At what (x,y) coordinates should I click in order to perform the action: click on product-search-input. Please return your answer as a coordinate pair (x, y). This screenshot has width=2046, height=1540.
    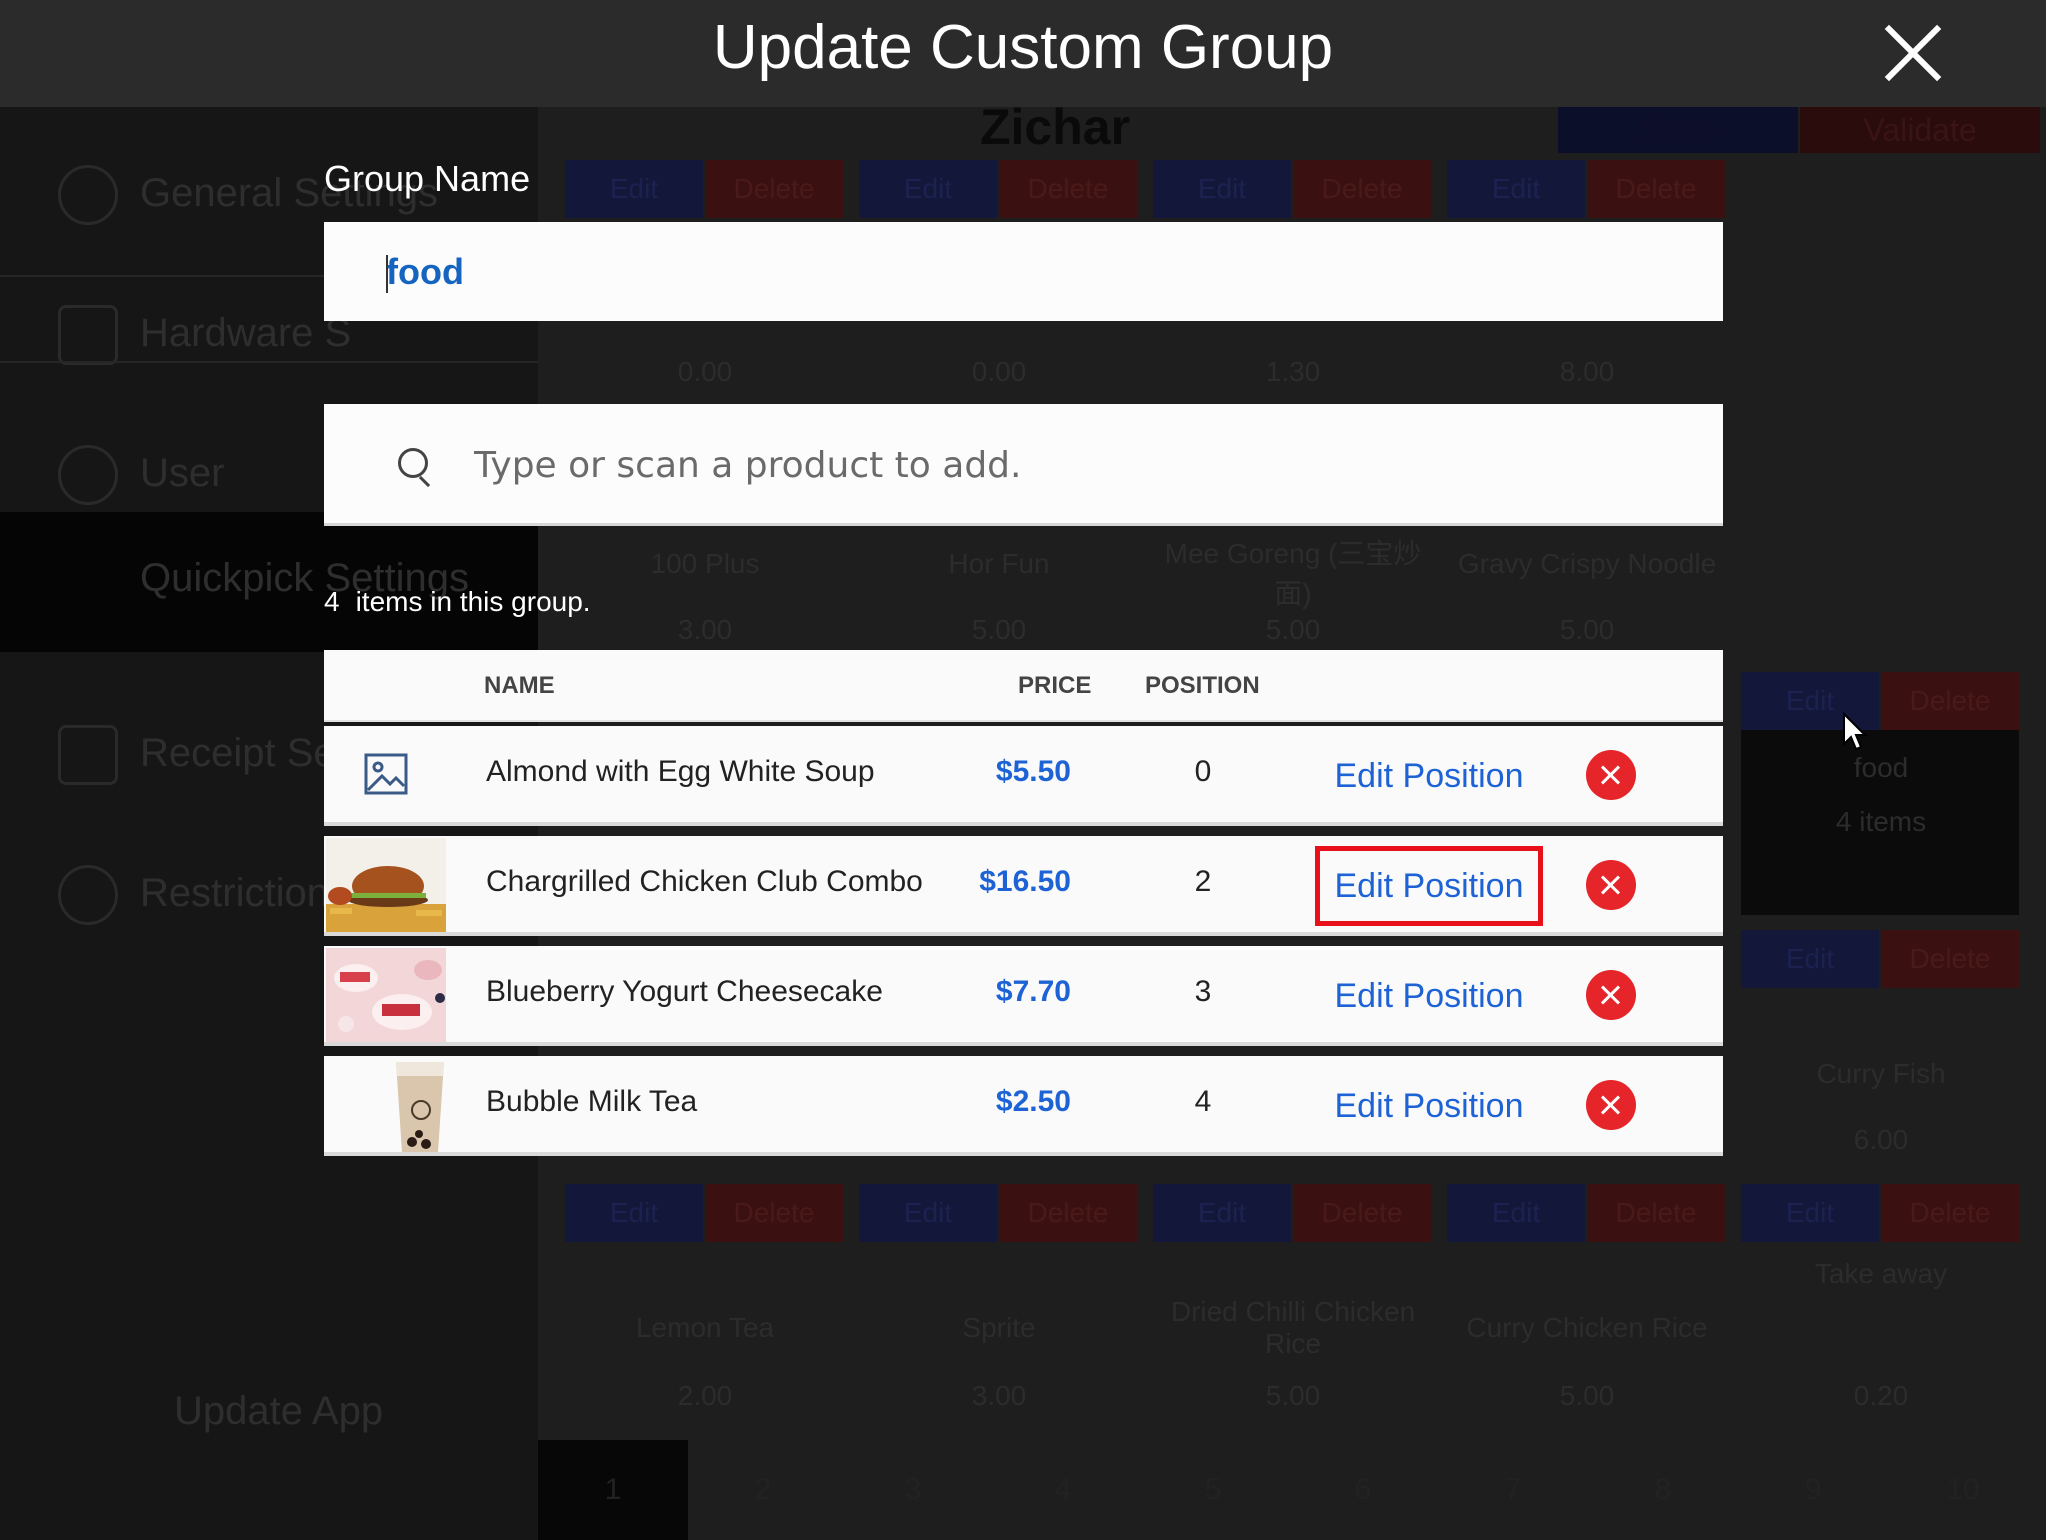
    Looking at the image, I should click on (1074, 465).